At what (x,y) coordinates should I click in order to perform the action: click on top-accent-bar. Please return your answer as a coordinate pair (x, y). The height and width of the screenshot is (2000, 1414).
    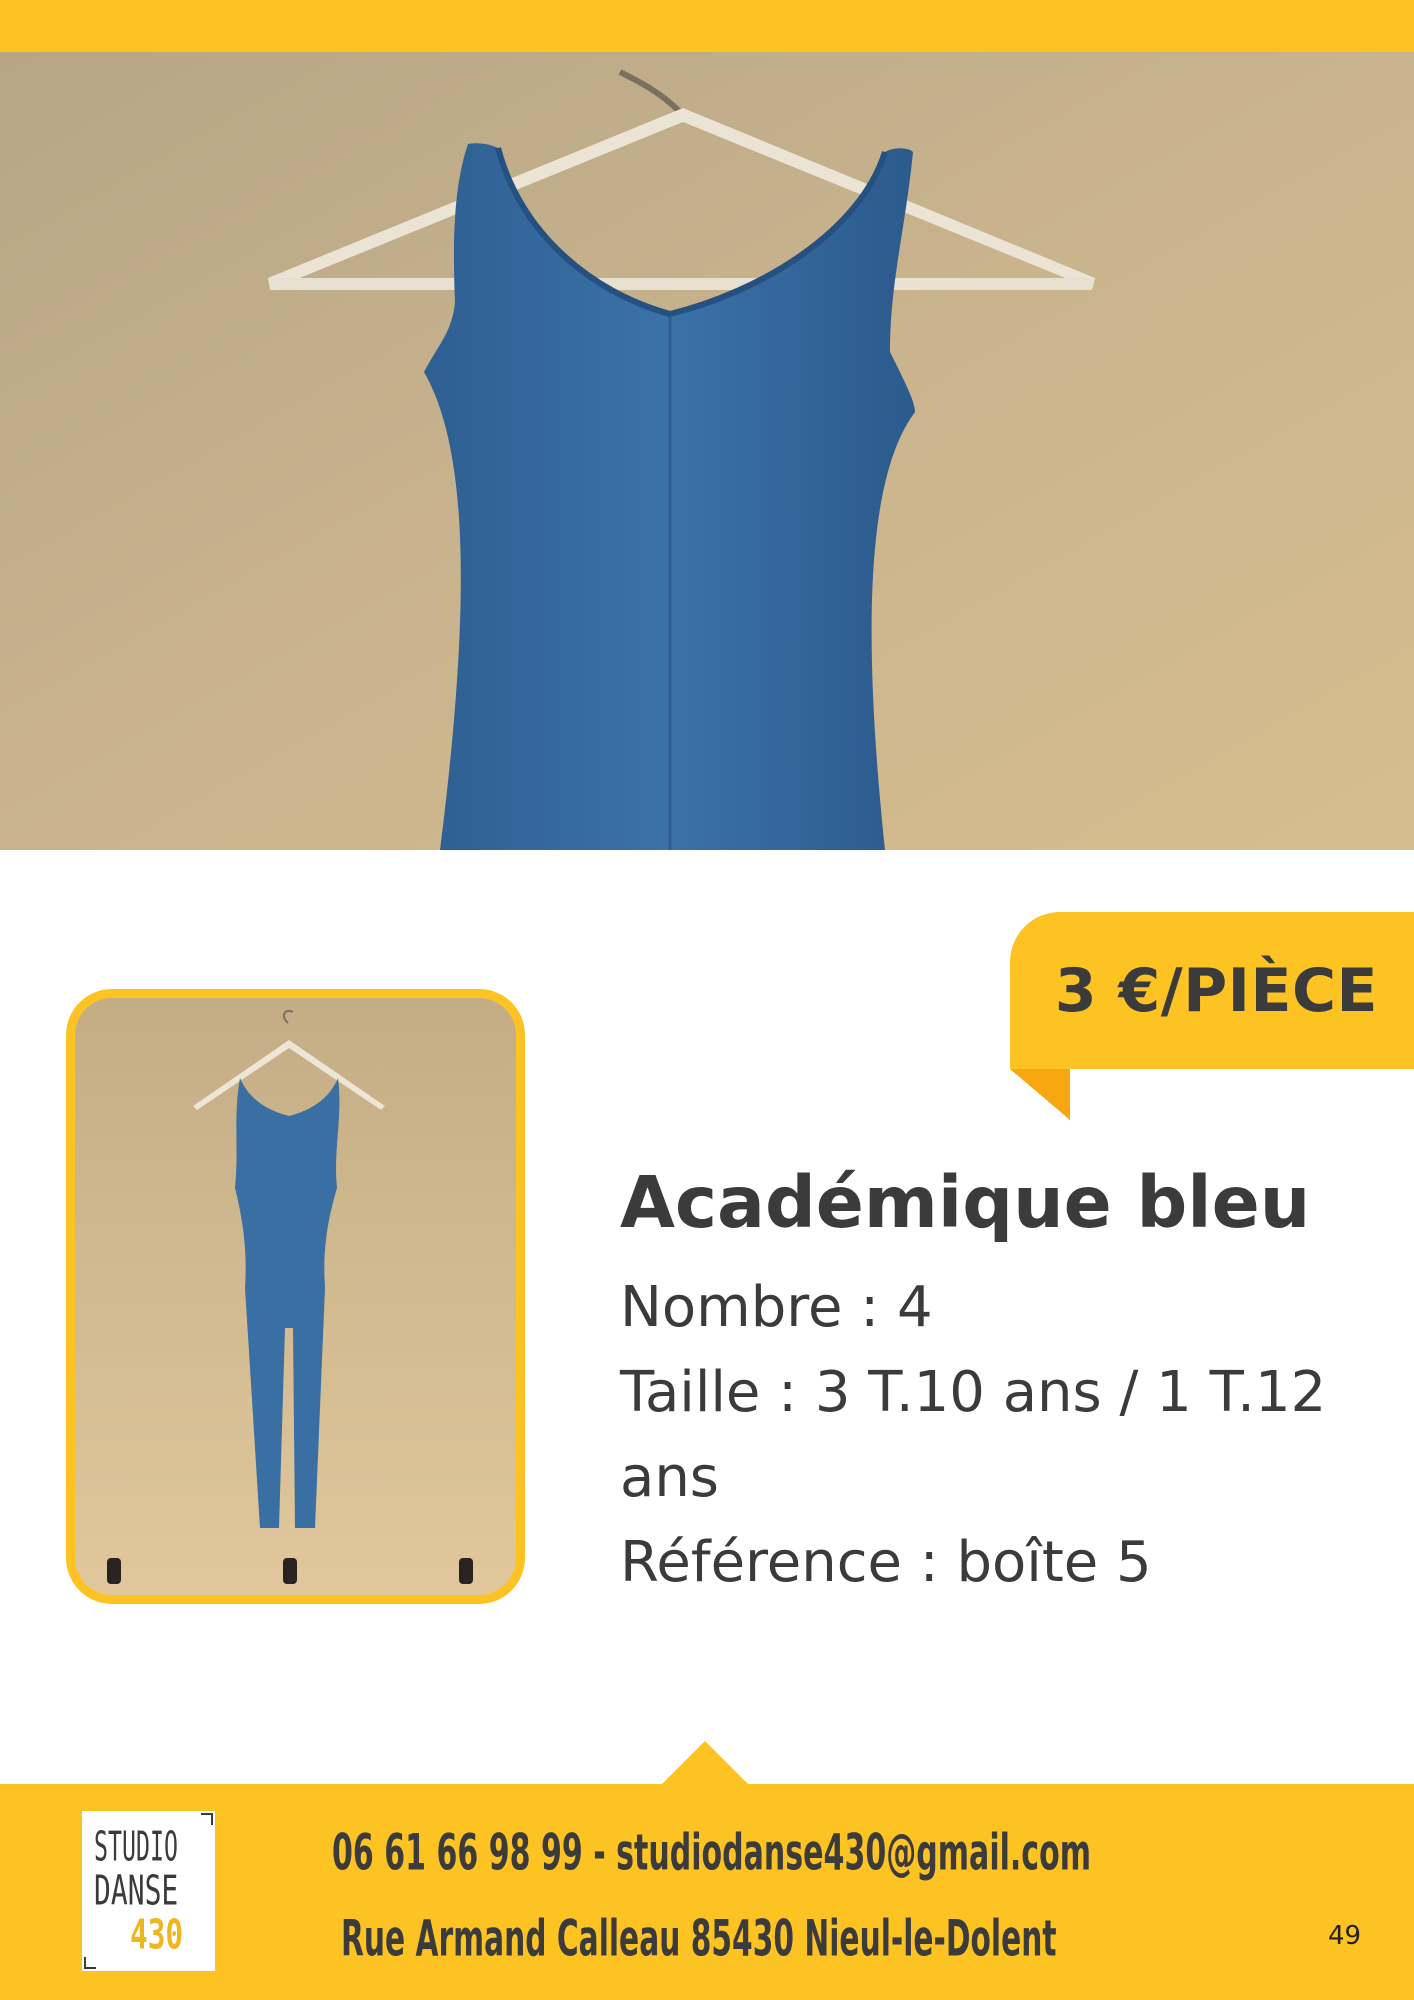
    Looking at the image, I should click on (707, 26).